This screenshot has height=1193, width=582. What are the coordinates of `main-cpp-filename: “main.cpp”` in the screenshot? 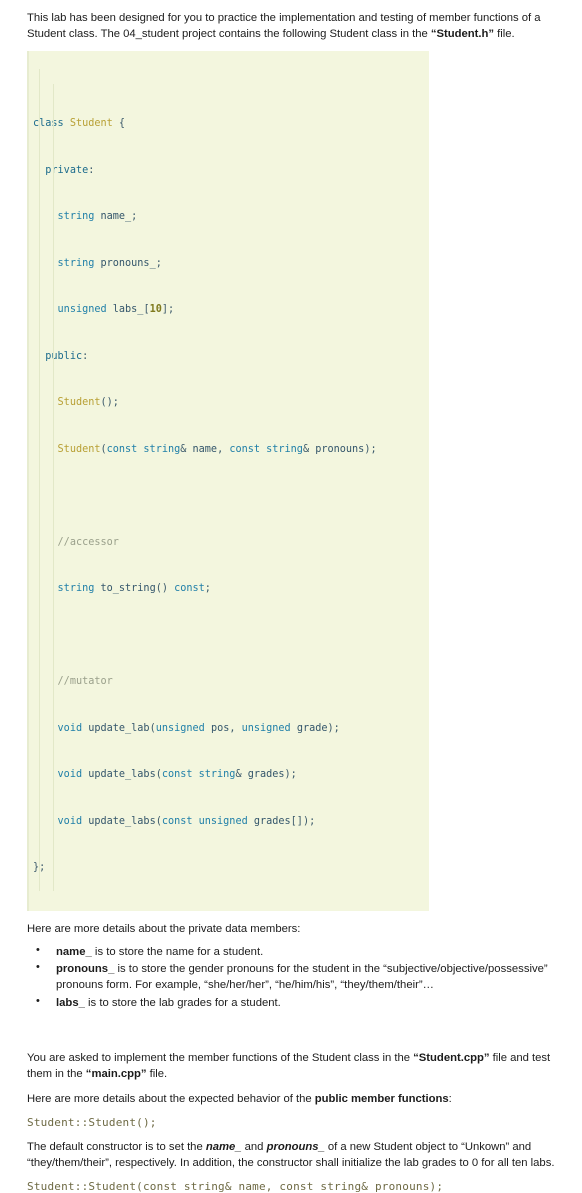 It's located at (116, 1074).